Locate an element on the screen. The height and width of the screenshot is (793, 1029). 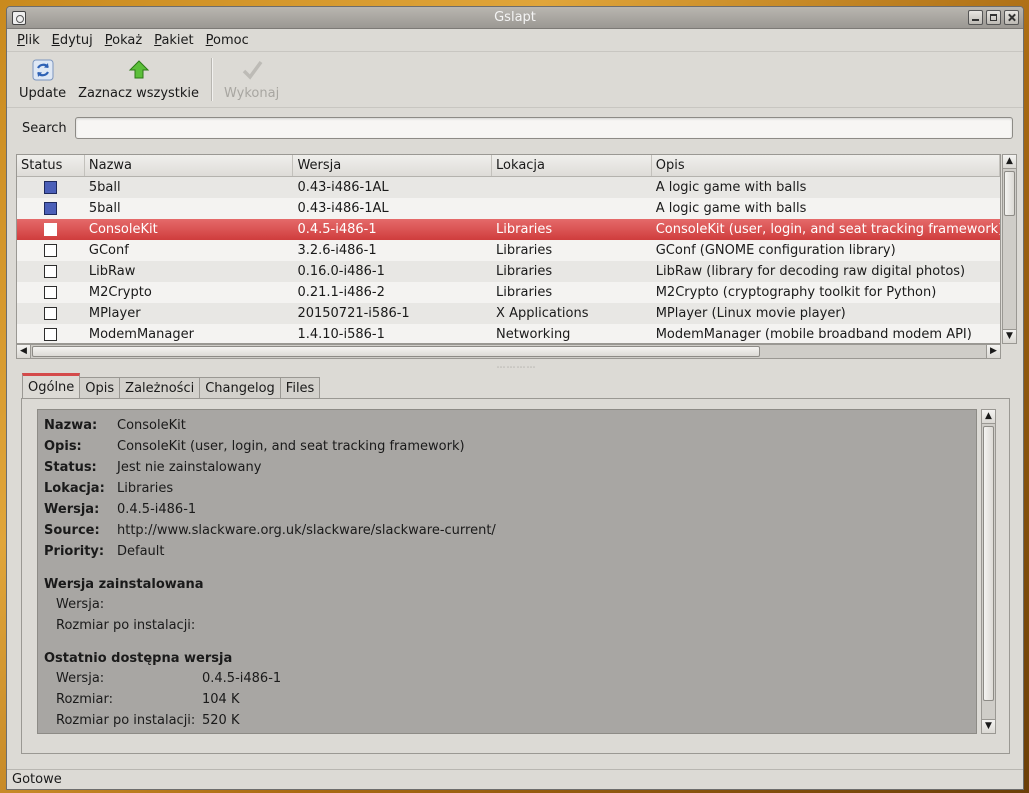
menu-label-rest: lik is located at coordinates (32, 40).